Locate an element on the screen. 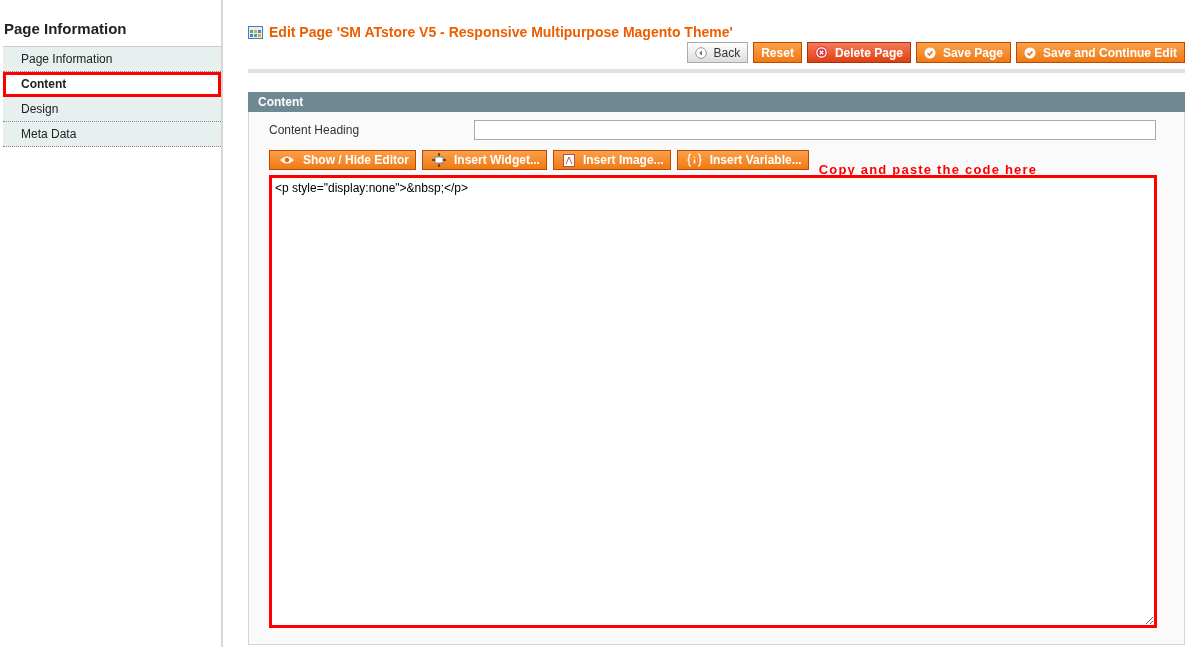 Image resolution: width=1188 pixels, height=647 pixels. sidebar-tab: Design is located at coordinates (112, 109).